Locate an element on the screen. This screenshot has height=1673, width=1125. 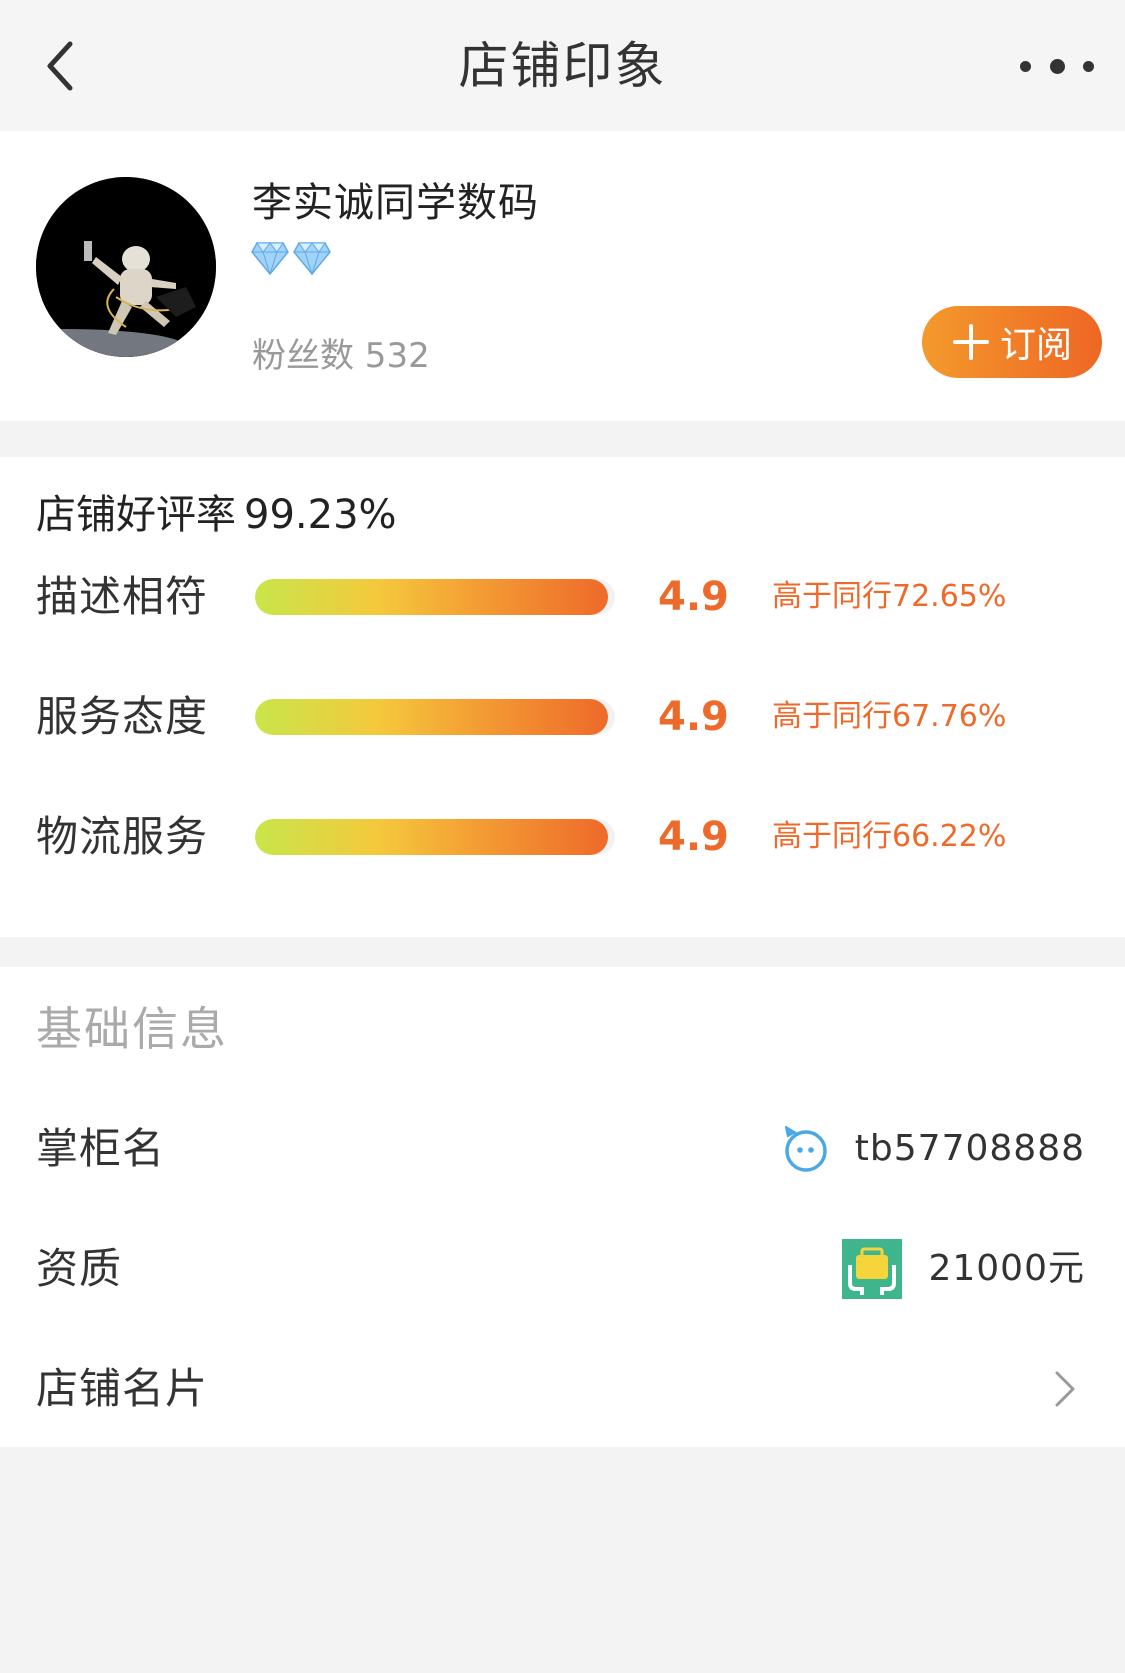
shop-avatar is located at coordinates (126, 267).